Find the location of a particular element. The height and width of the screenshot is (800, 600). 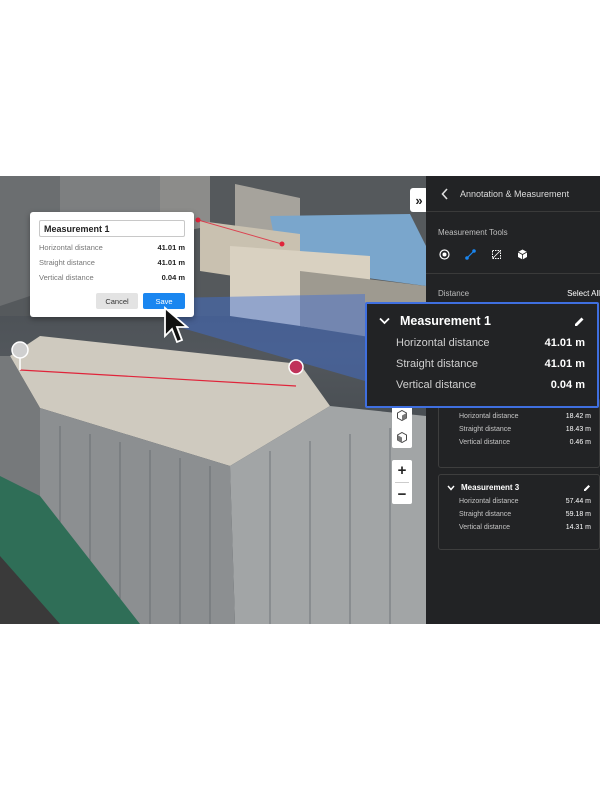

card1-title: Measurement 1 is located at coordinates (446, 321).